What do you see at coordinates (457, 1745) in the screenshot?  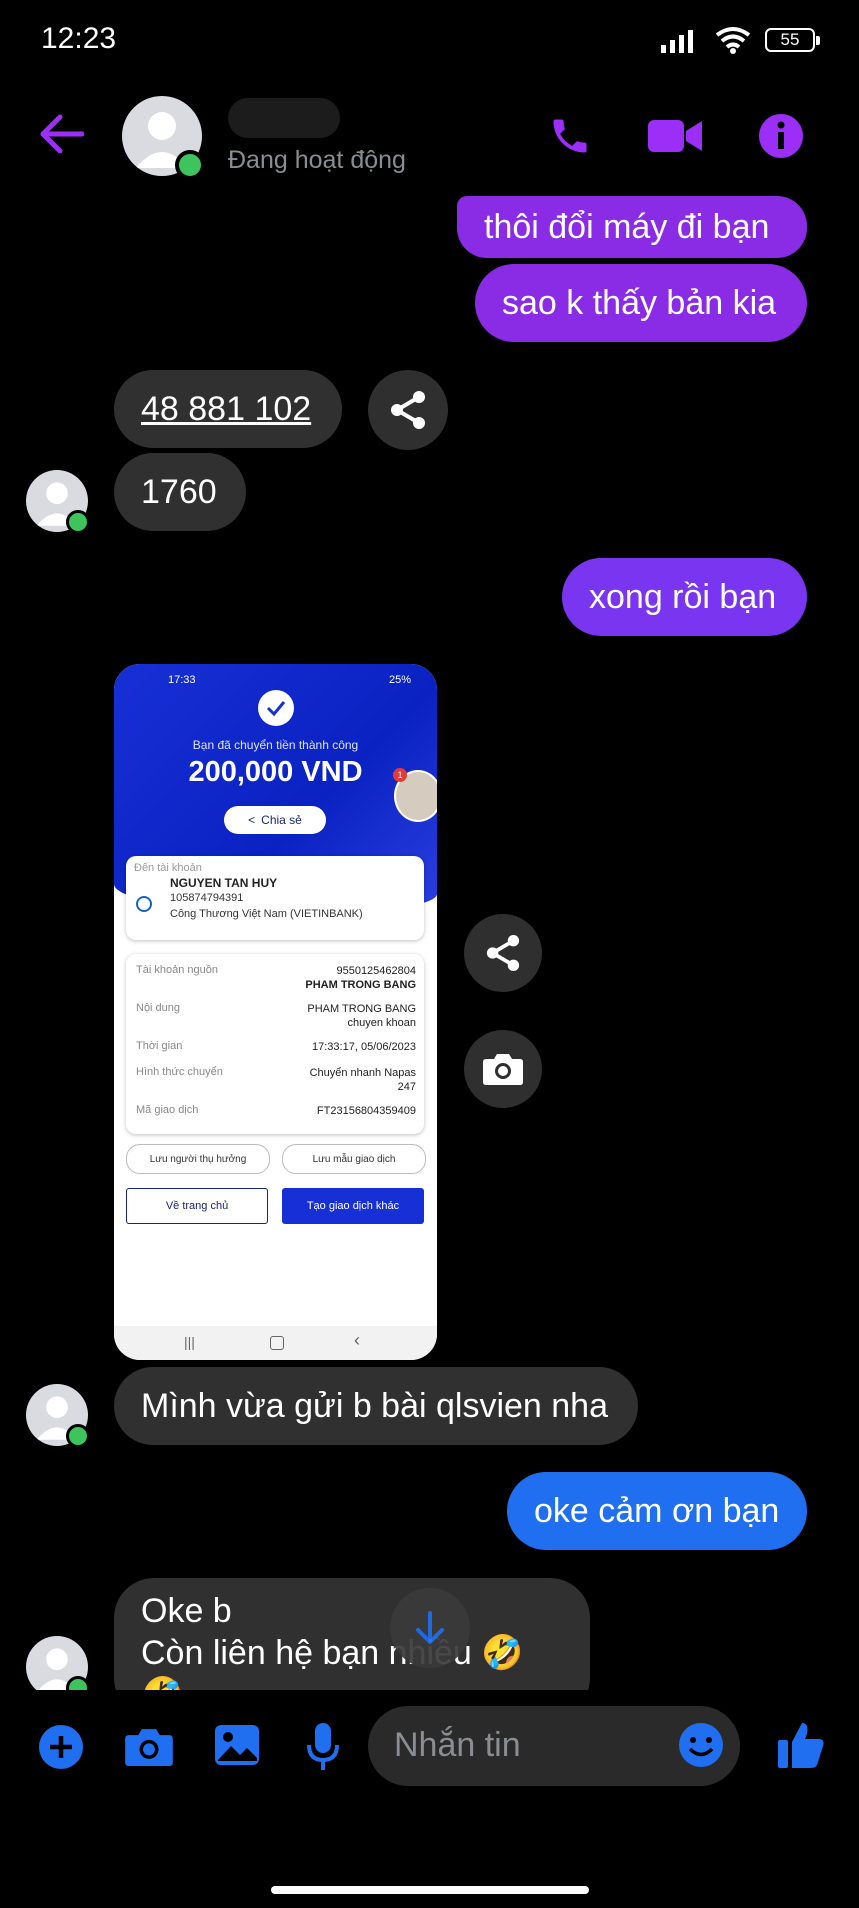 I see `message-input-placeholder: Nhắn tin` at bounding box center [457, 1745].